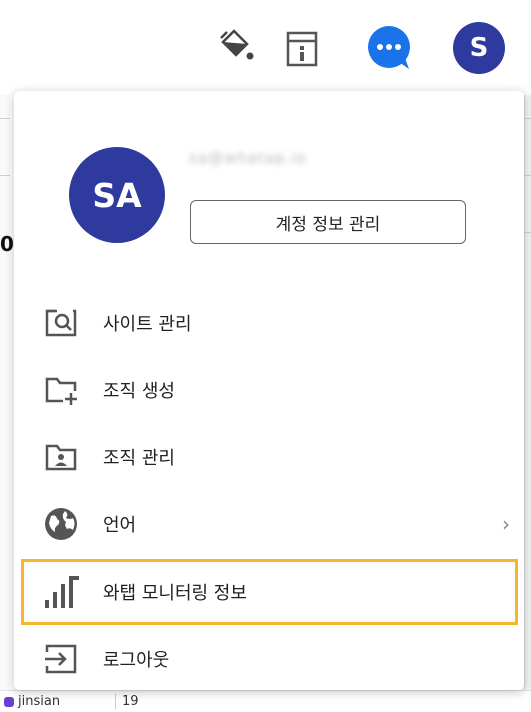  Describe the element at coordinates (5, 403) in the screenshot. I see `background-page-left` at that location.